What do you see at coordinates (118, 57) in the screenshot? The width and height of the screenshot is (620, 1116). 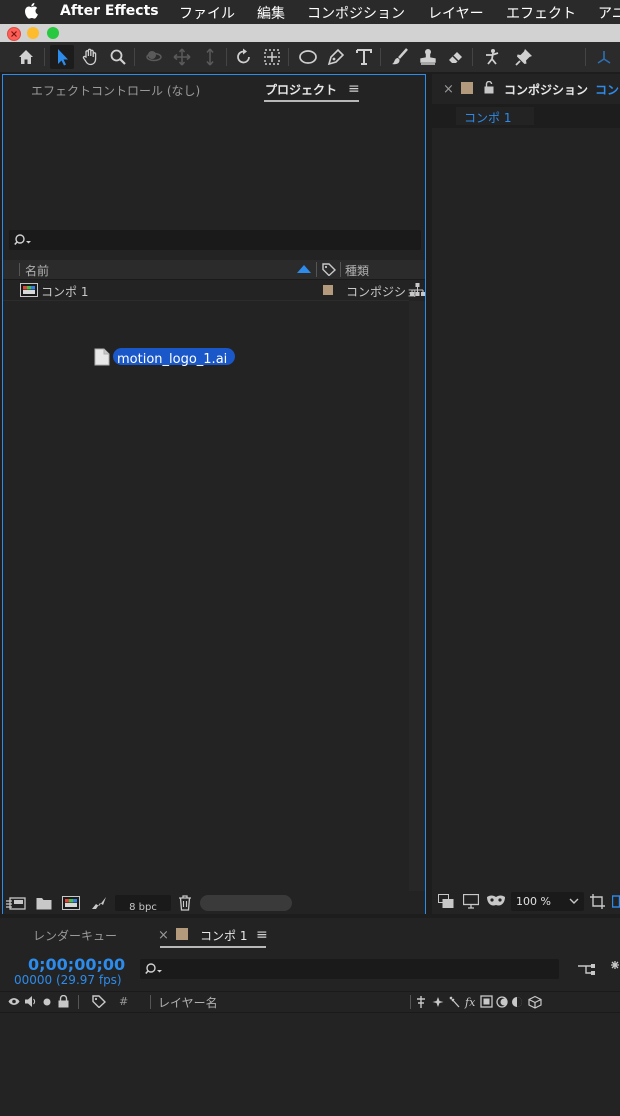 I see `zoom-tool` at bounding box center [118, 57].